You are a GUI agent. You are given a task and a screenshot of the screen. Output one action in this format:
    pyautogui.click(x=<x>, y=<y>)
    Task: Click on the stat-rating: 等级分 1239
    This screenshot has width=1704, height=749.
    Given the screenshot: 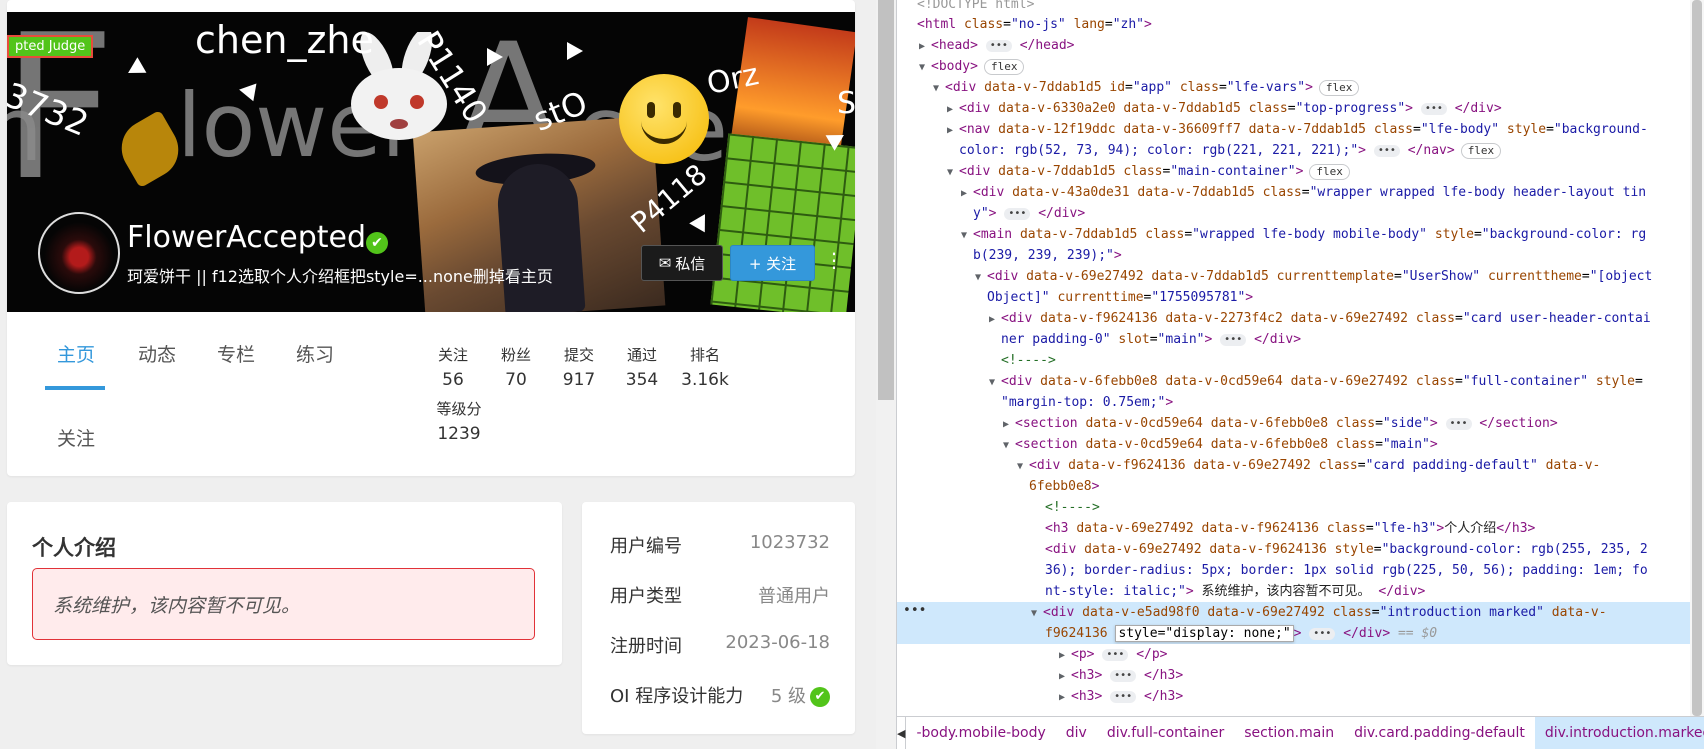 What is the action you would take?
    pyautogui.click(x=459, y=422)
    